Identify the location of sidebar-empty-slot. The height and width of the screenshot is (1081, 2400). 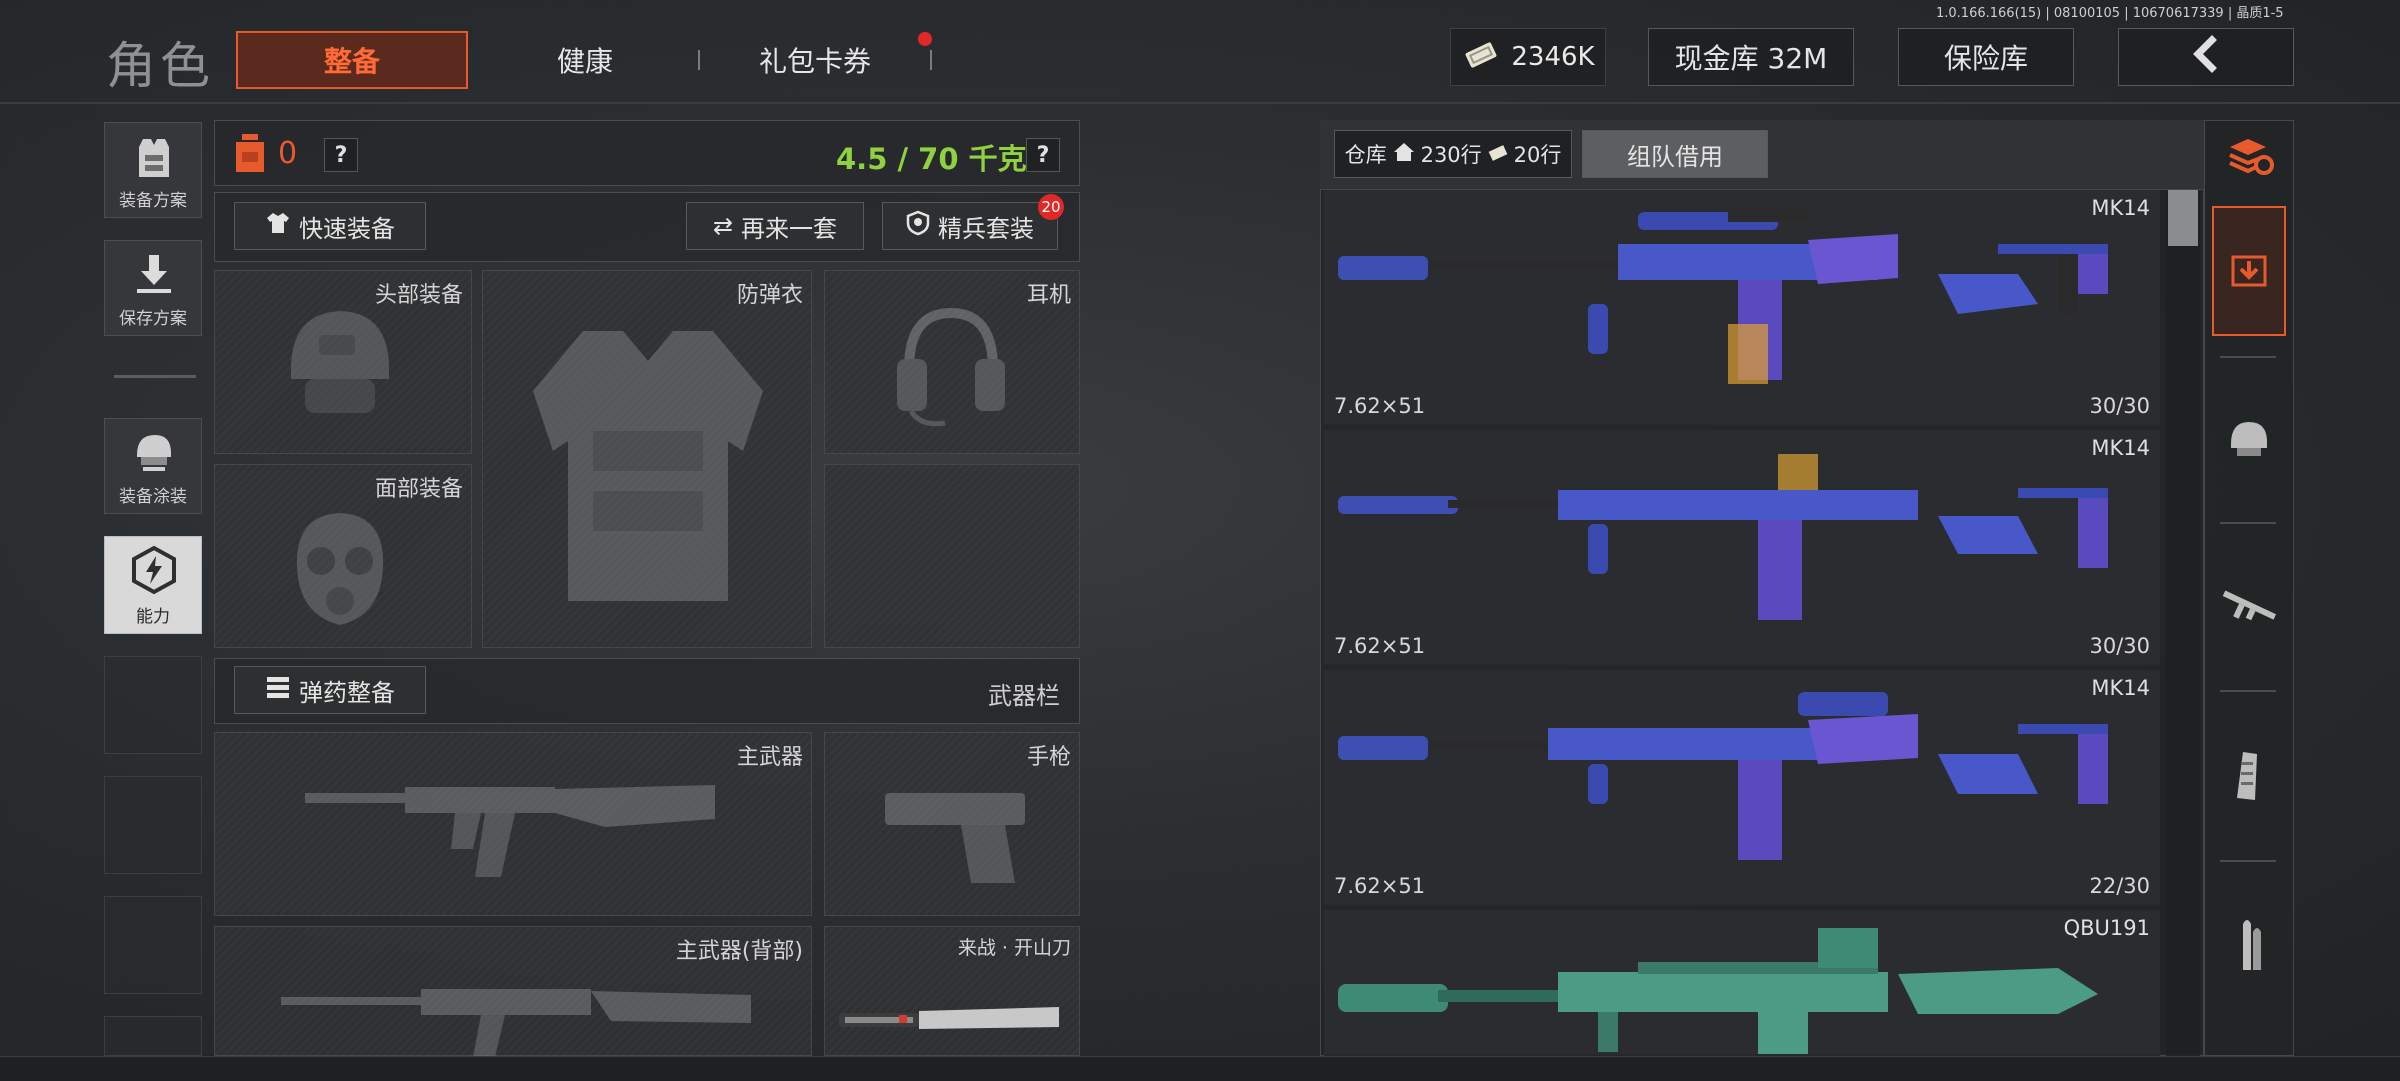
(153, 825).